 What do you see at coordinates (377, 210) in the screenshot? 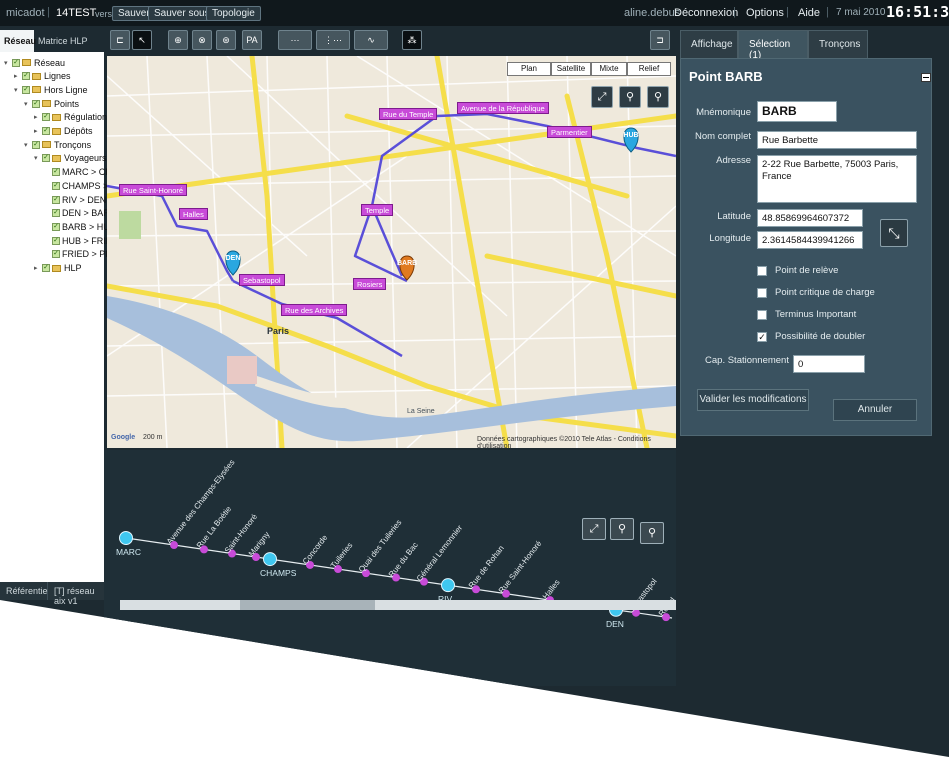
I see `map-stop-label: Temple` at bounding box center [377, 210].